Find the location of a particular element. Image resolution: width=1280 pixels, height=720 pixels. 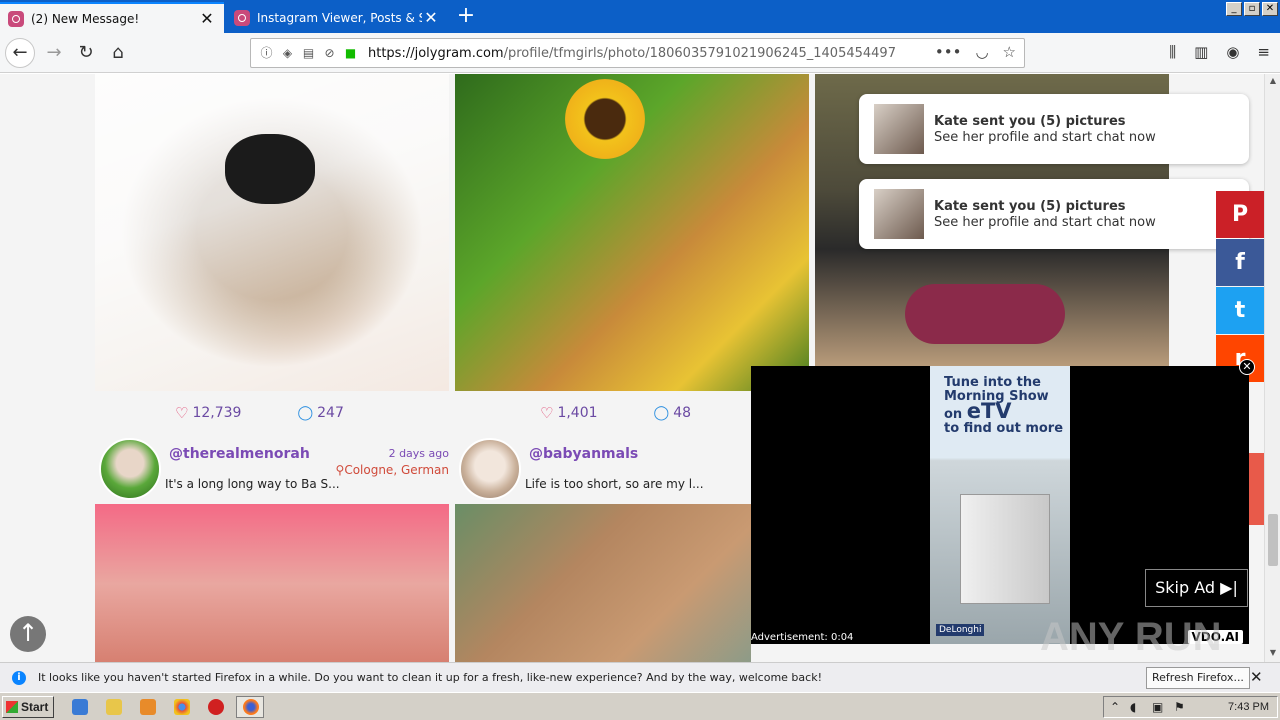

home-button: ⌂ is located at coordinates (118, 53).